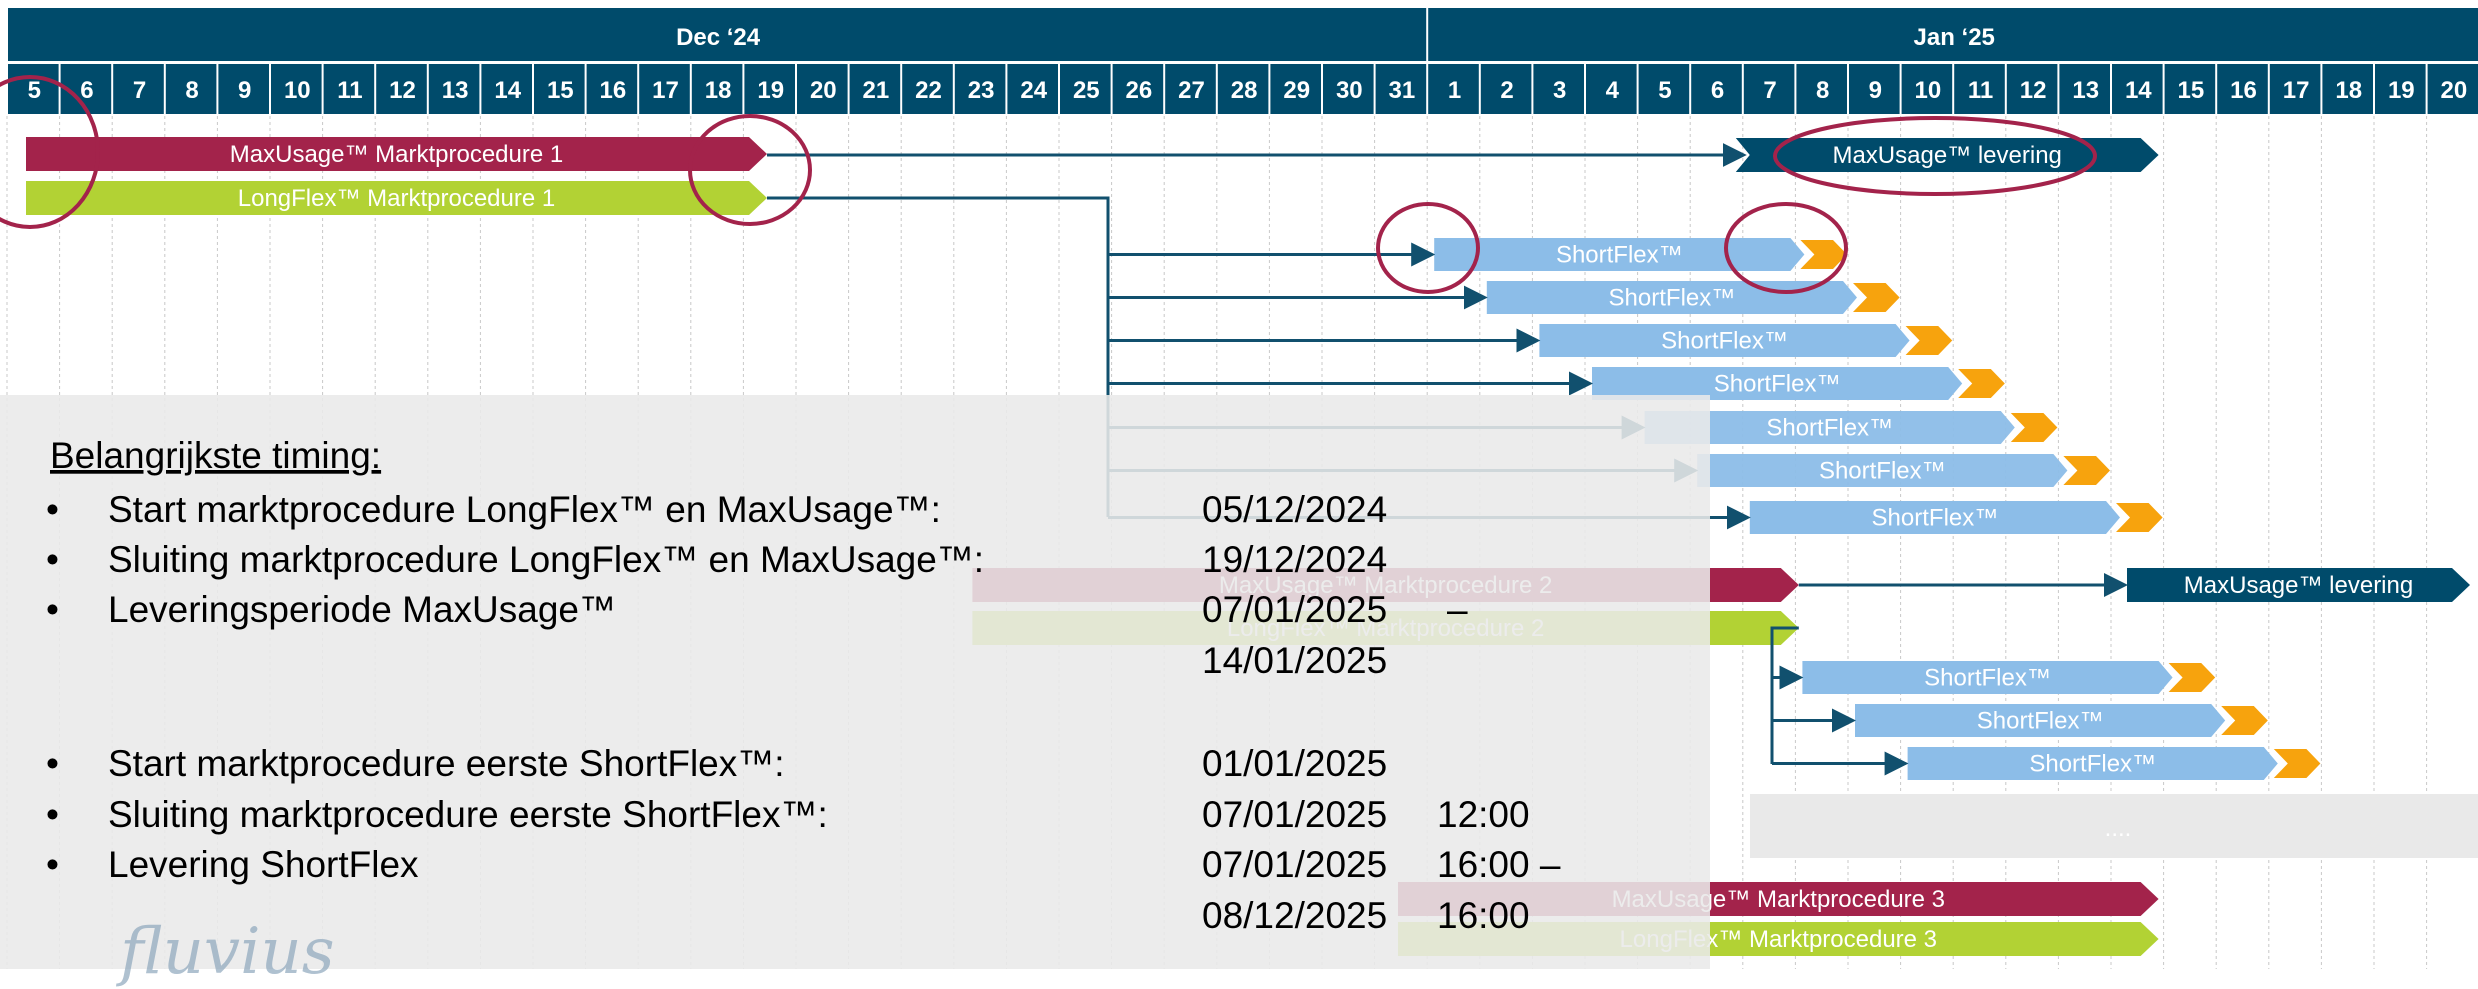  I want to click on s4-tail, so click(1981, 383).